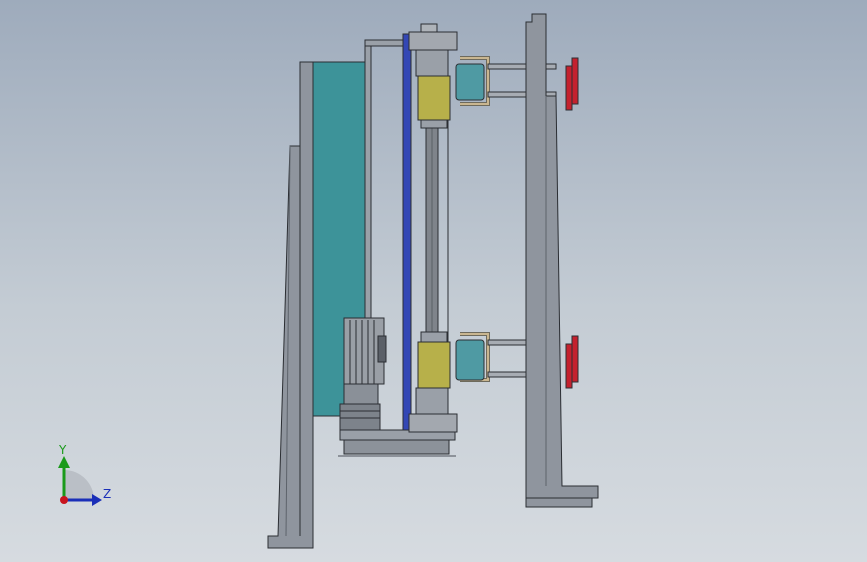  I want to click on right-frame, so click(562, 260).